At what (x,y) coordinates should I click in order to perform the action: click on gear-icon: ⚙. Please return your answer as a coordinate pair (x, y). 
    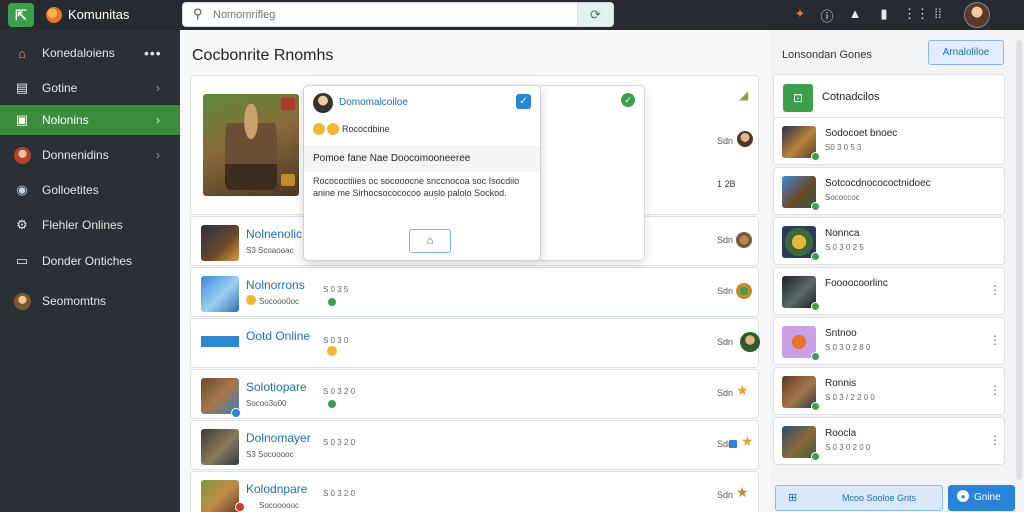
    Looking at the image, I should click on (22, 224).